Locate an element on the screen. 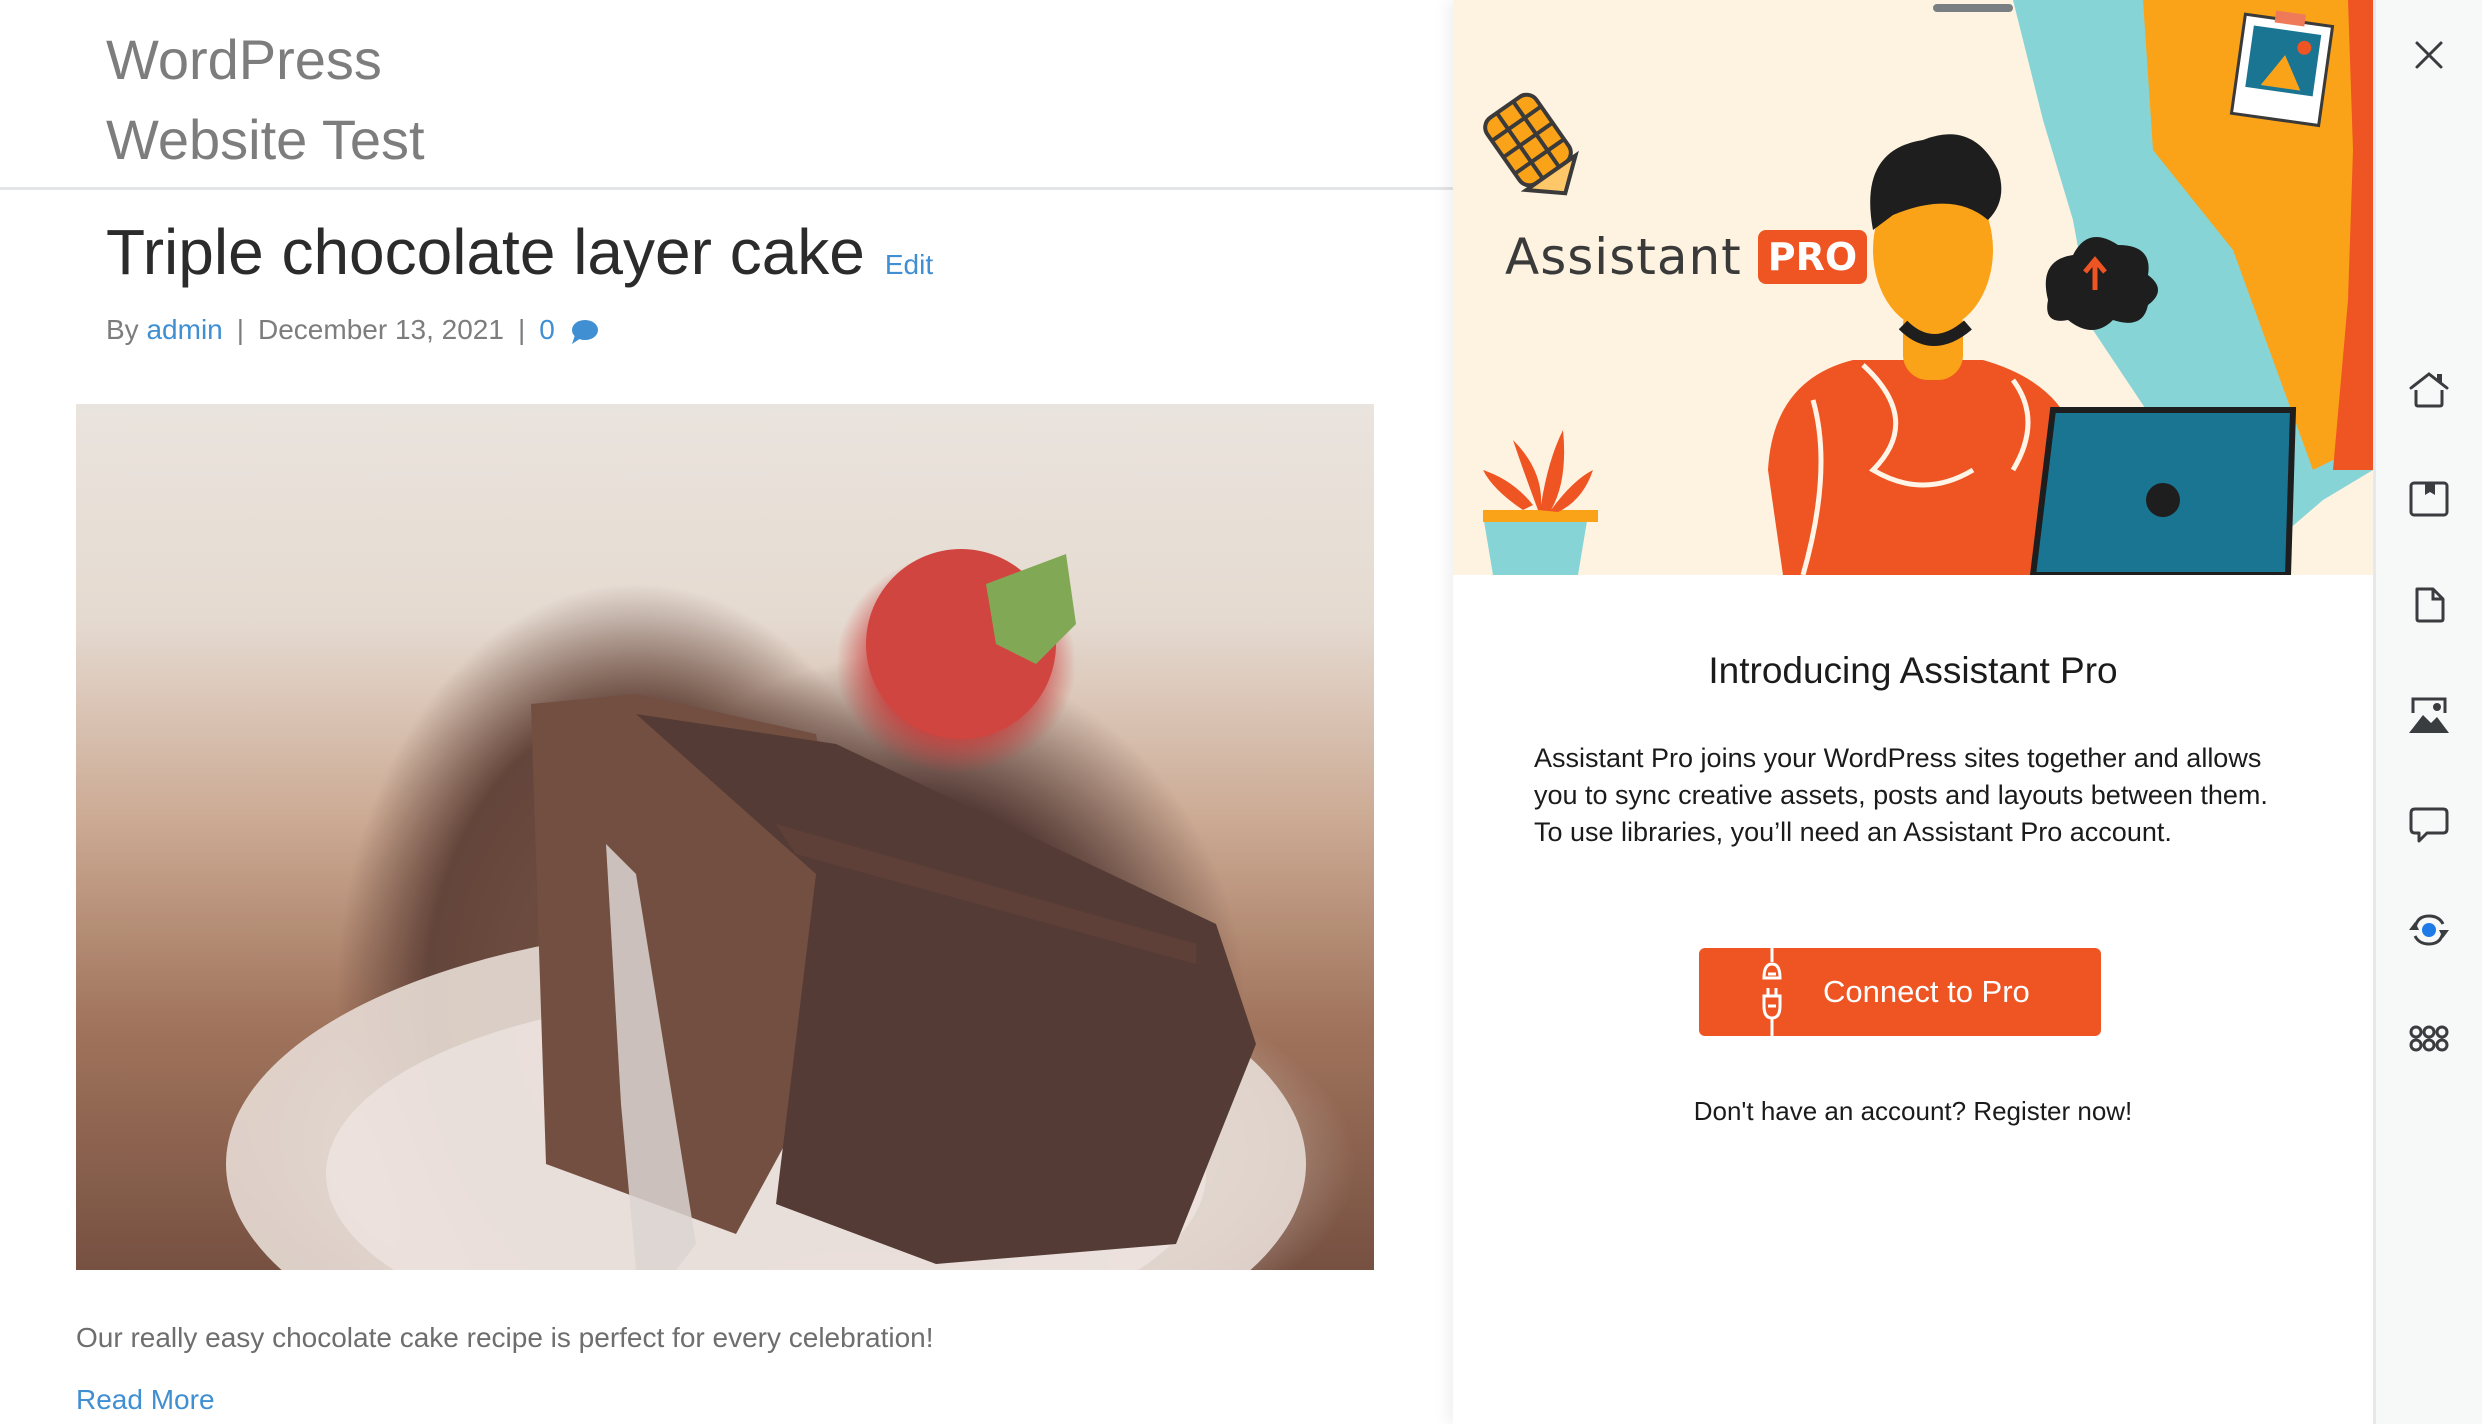 The image size is (2482, 1424). panel-drag-handle is located at coordinates (1973, 8).